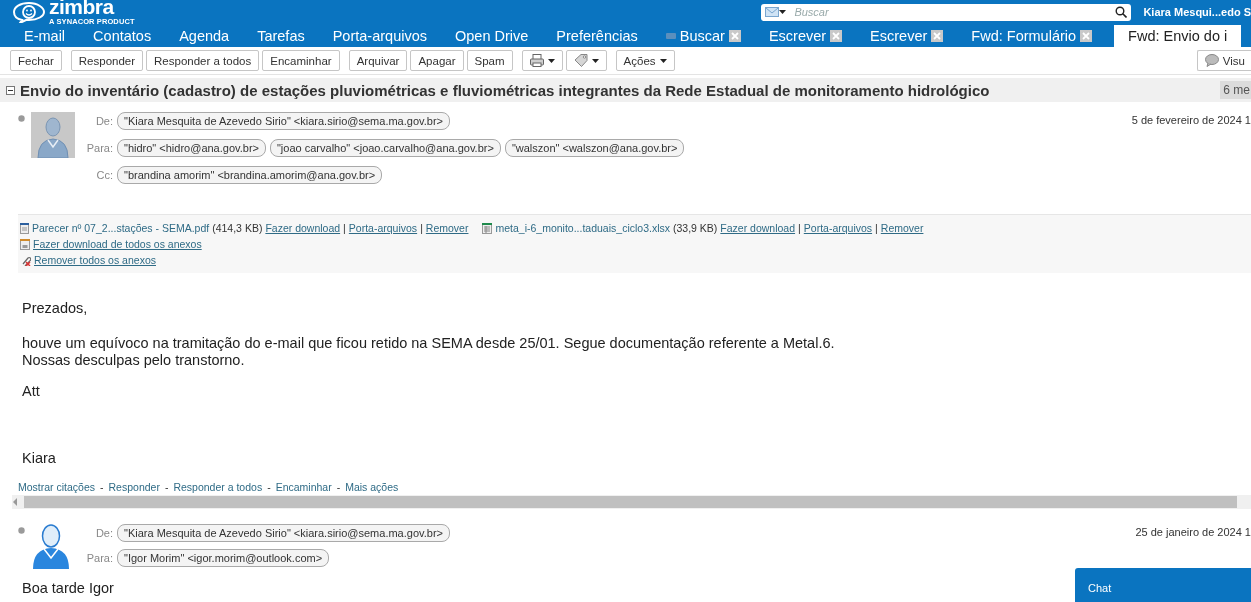  What do you see at coordinates (695, 228) in the screenshot?
I see `file-size: (33,9 KB)` at bounding box center [695, 228].